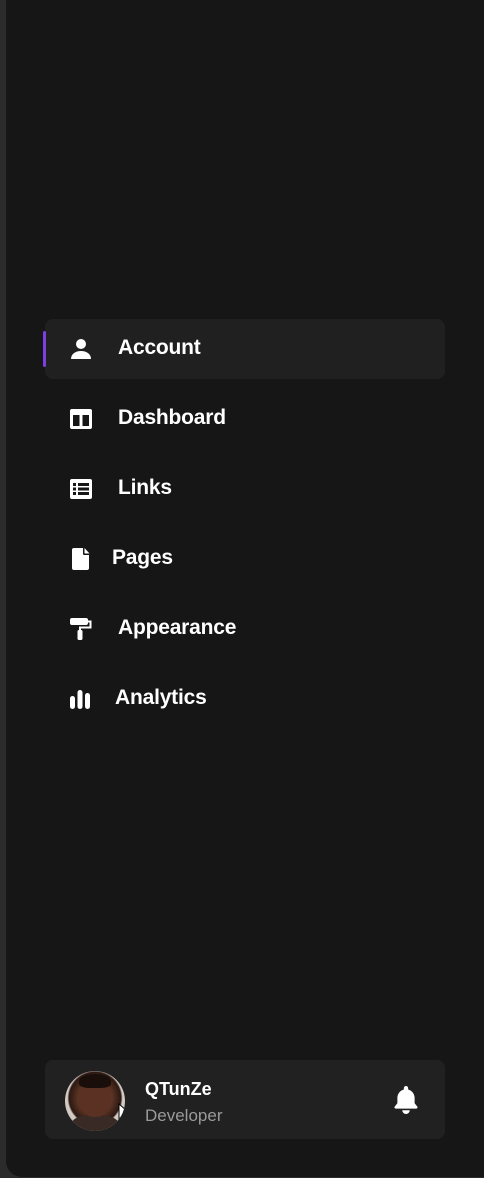  What do you see at coordinates (81, 349) in the screenshot?
I see `user-icon` at bounding box center [81, 349].